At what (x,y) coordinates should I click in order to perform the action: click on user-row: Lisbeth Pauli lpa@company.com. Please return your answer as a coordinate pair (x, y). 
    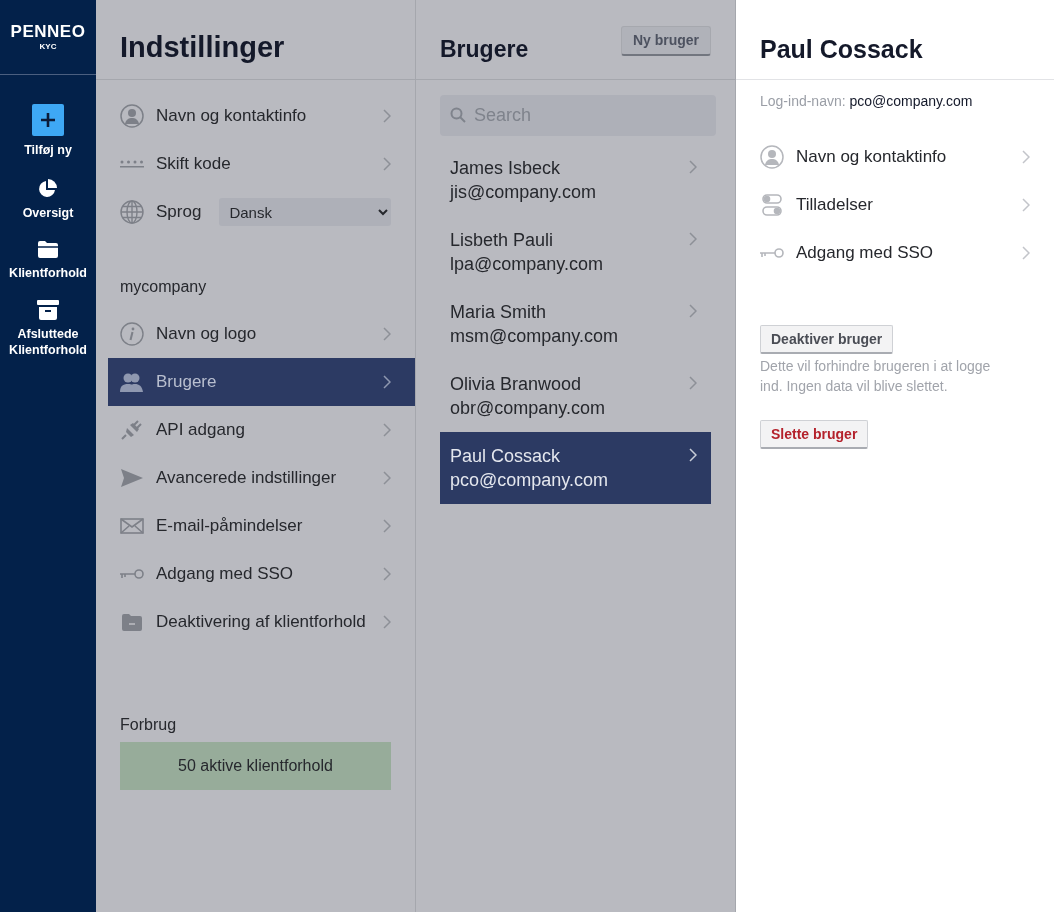
    Looking at the image, I should click on (575, 252).